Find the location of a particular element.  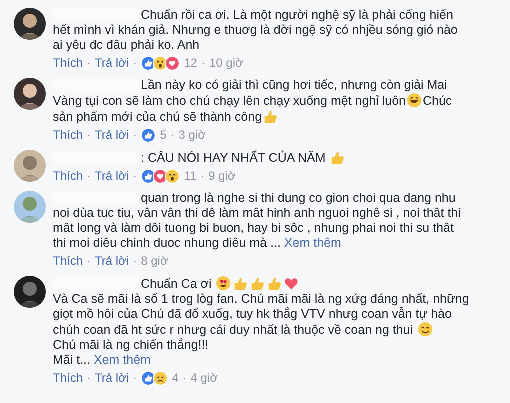

comment-time: 8 giờ is located at coordinates (154, 261).